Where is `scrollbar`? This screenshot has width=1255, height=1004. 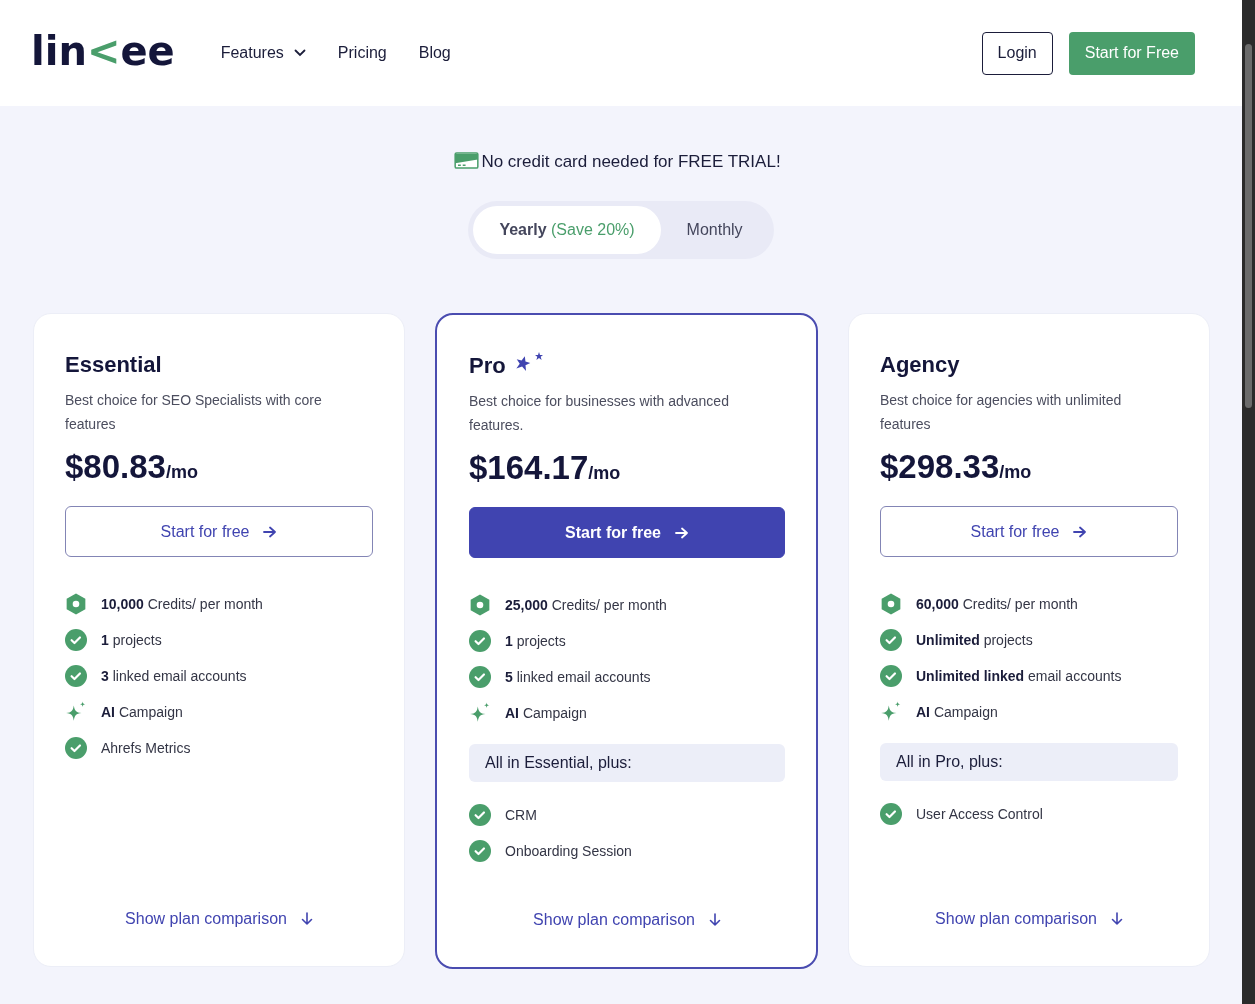
scrollbar is located at coordinates (1248, 502).